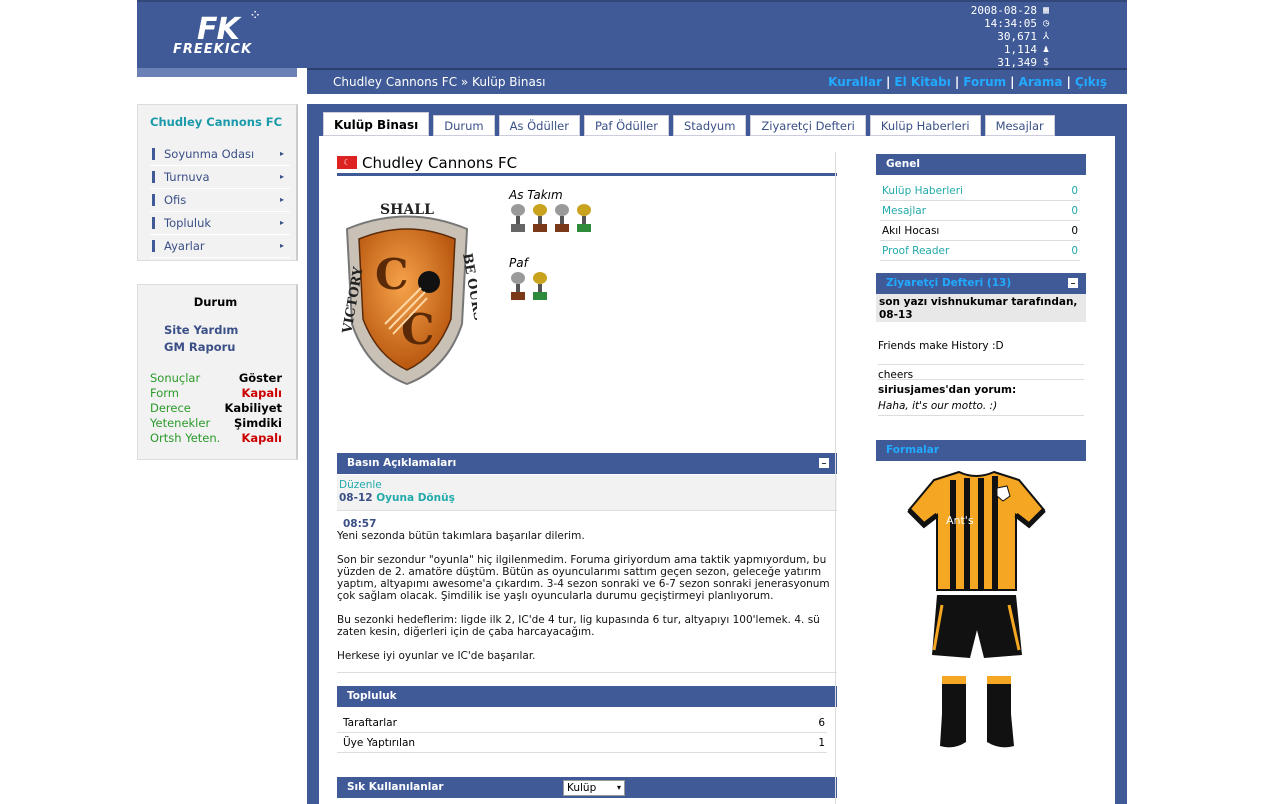  What do you see at coordinates (709, 125) in the screenshot?
I see `tab-stadyum: Stadyum` at bounding box center [709, 125].